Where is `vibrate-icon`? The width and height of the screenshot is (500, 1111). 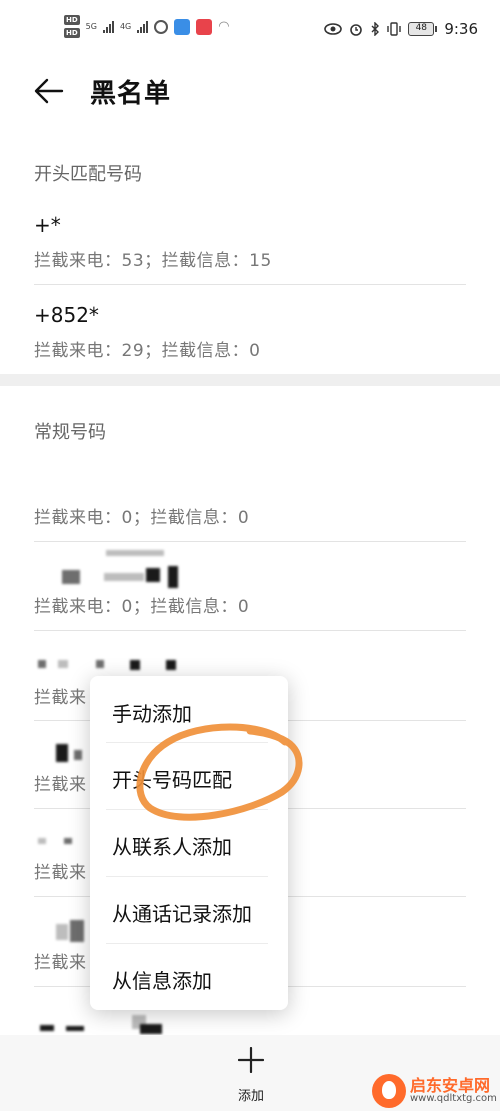
vibrate-icon is located at coordinates (394, 29).